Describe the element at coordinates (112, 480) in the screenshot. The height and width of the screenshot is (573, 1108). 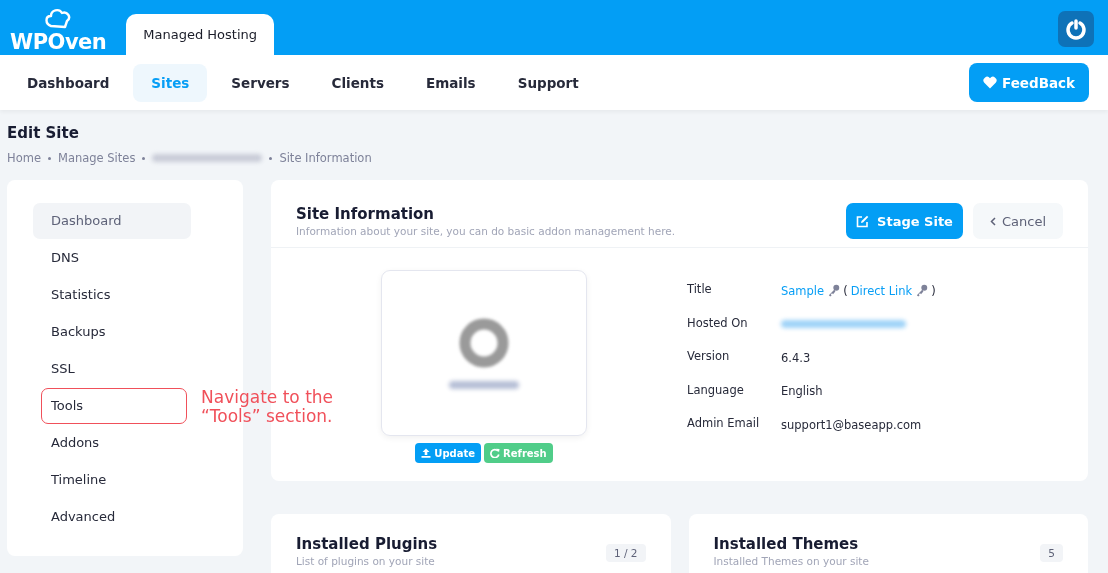
I see `sidebar-item: Timeline` at that location.